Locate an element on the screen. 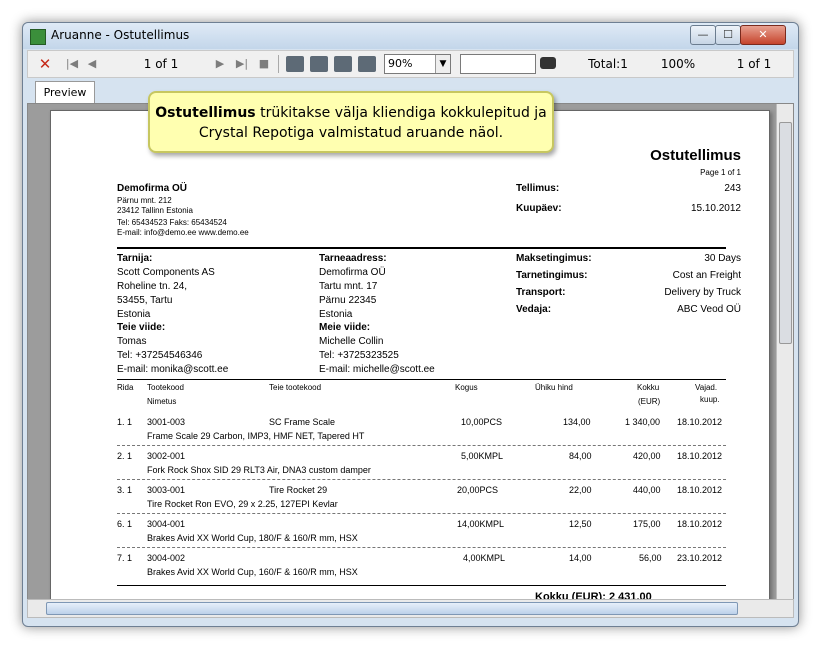  row-unit-price: 14,00 is located at coordinates (580, 558).